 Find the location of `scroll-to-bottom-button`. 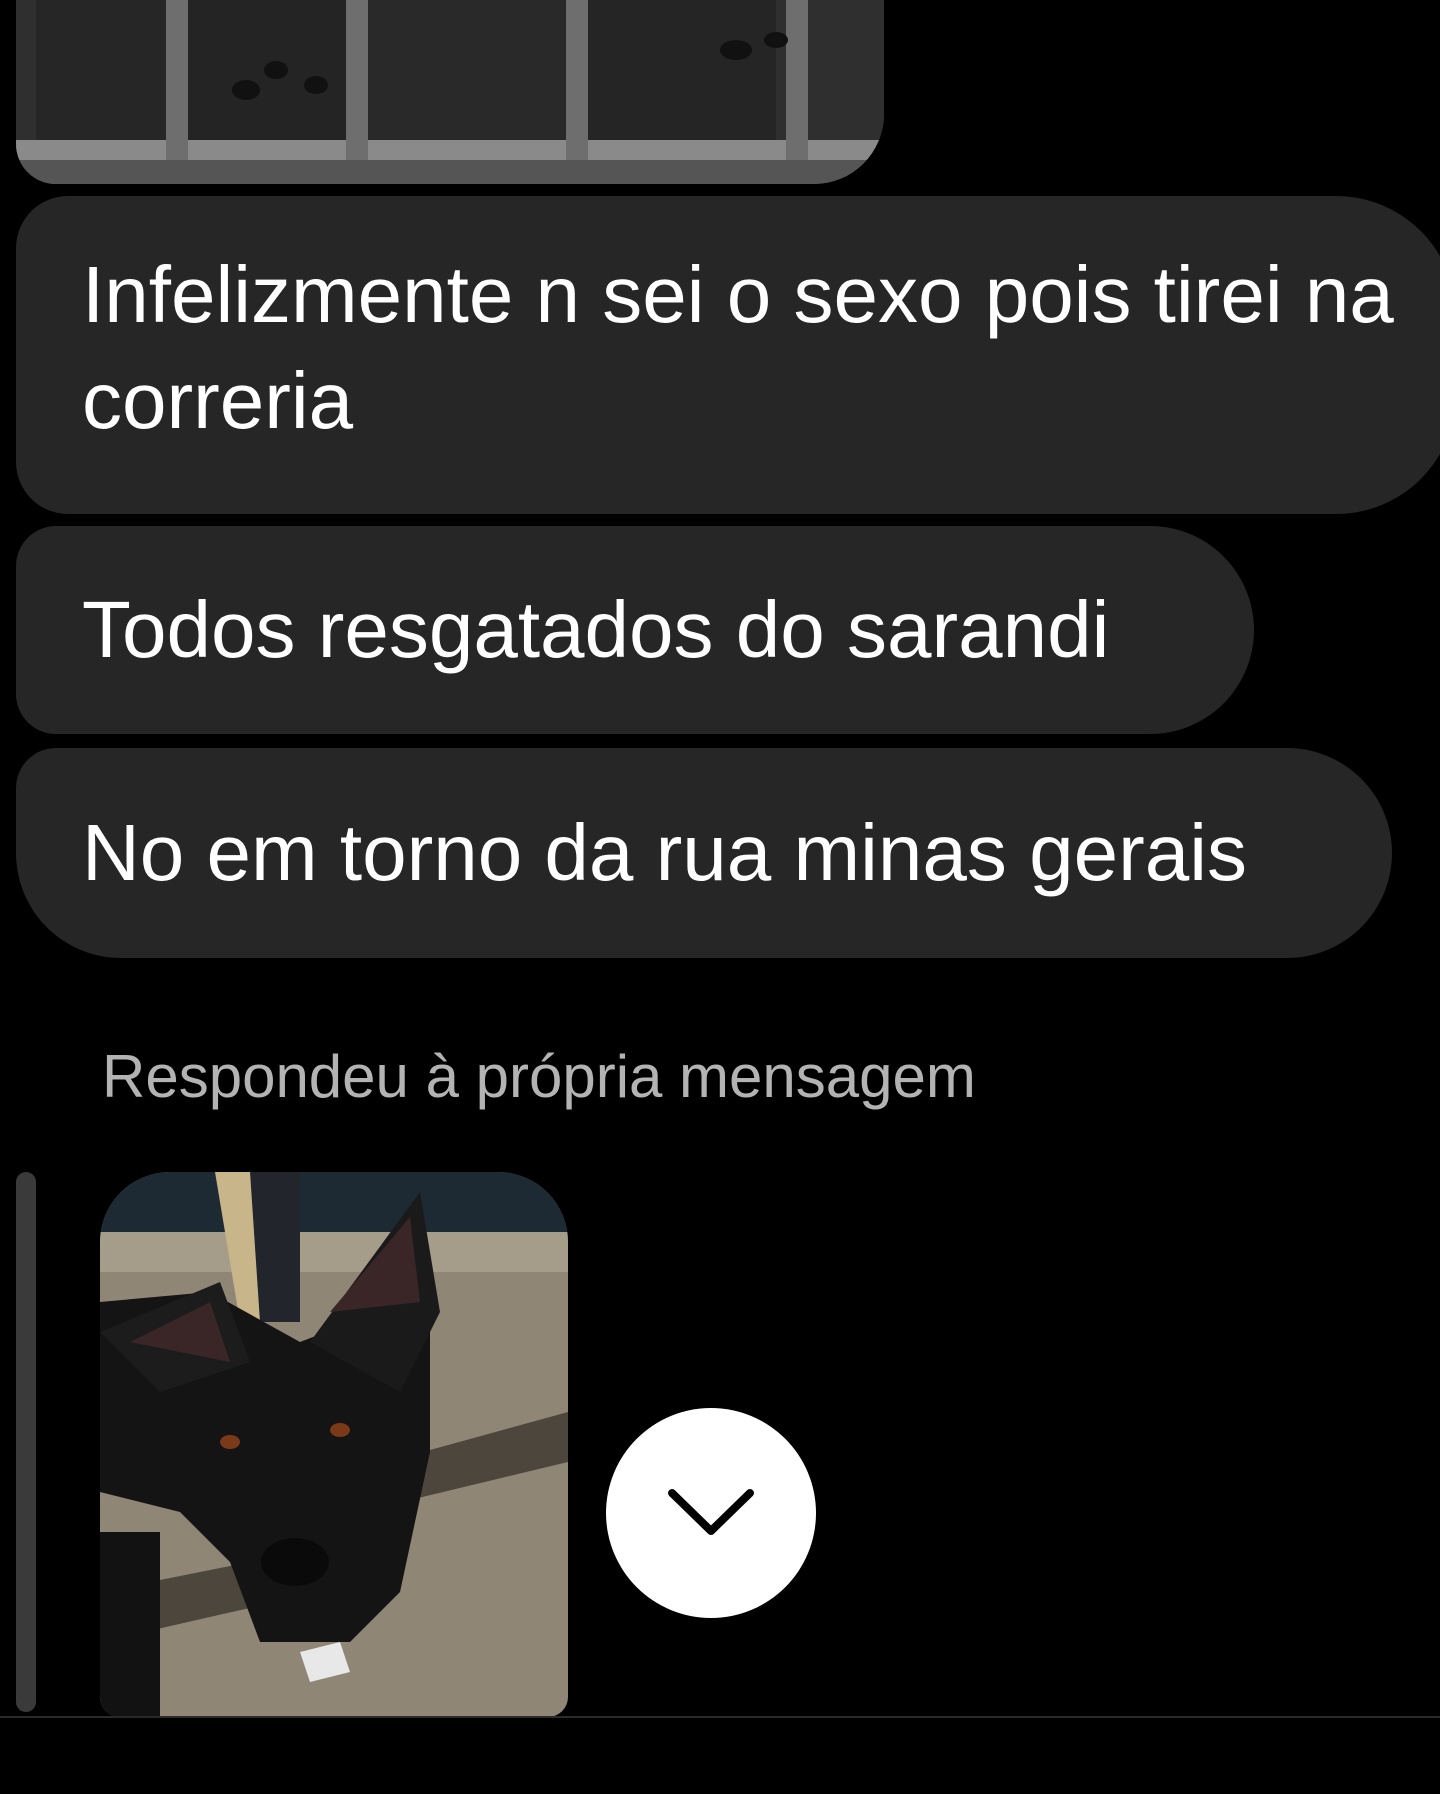

scroll-to-bottom-button is located at coordinates (711, 1513).